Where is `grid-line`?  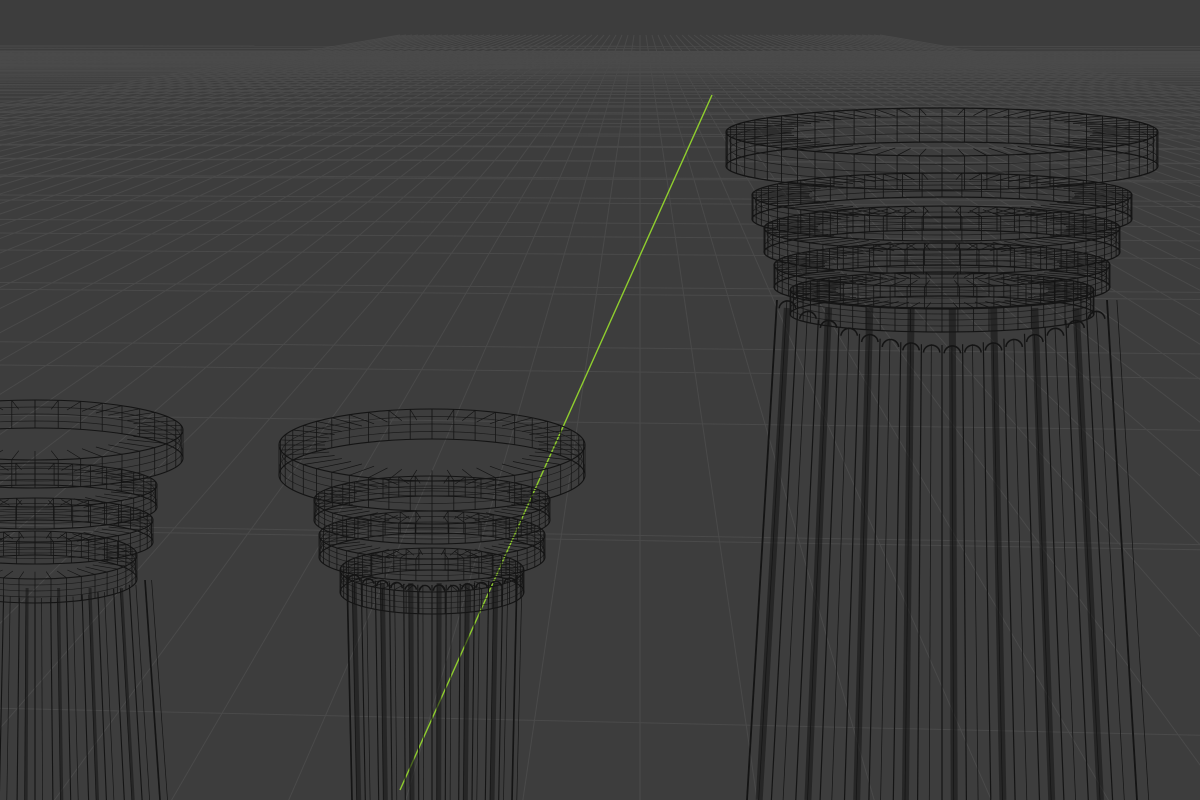
grid-line is located at coordinates (600, 52).